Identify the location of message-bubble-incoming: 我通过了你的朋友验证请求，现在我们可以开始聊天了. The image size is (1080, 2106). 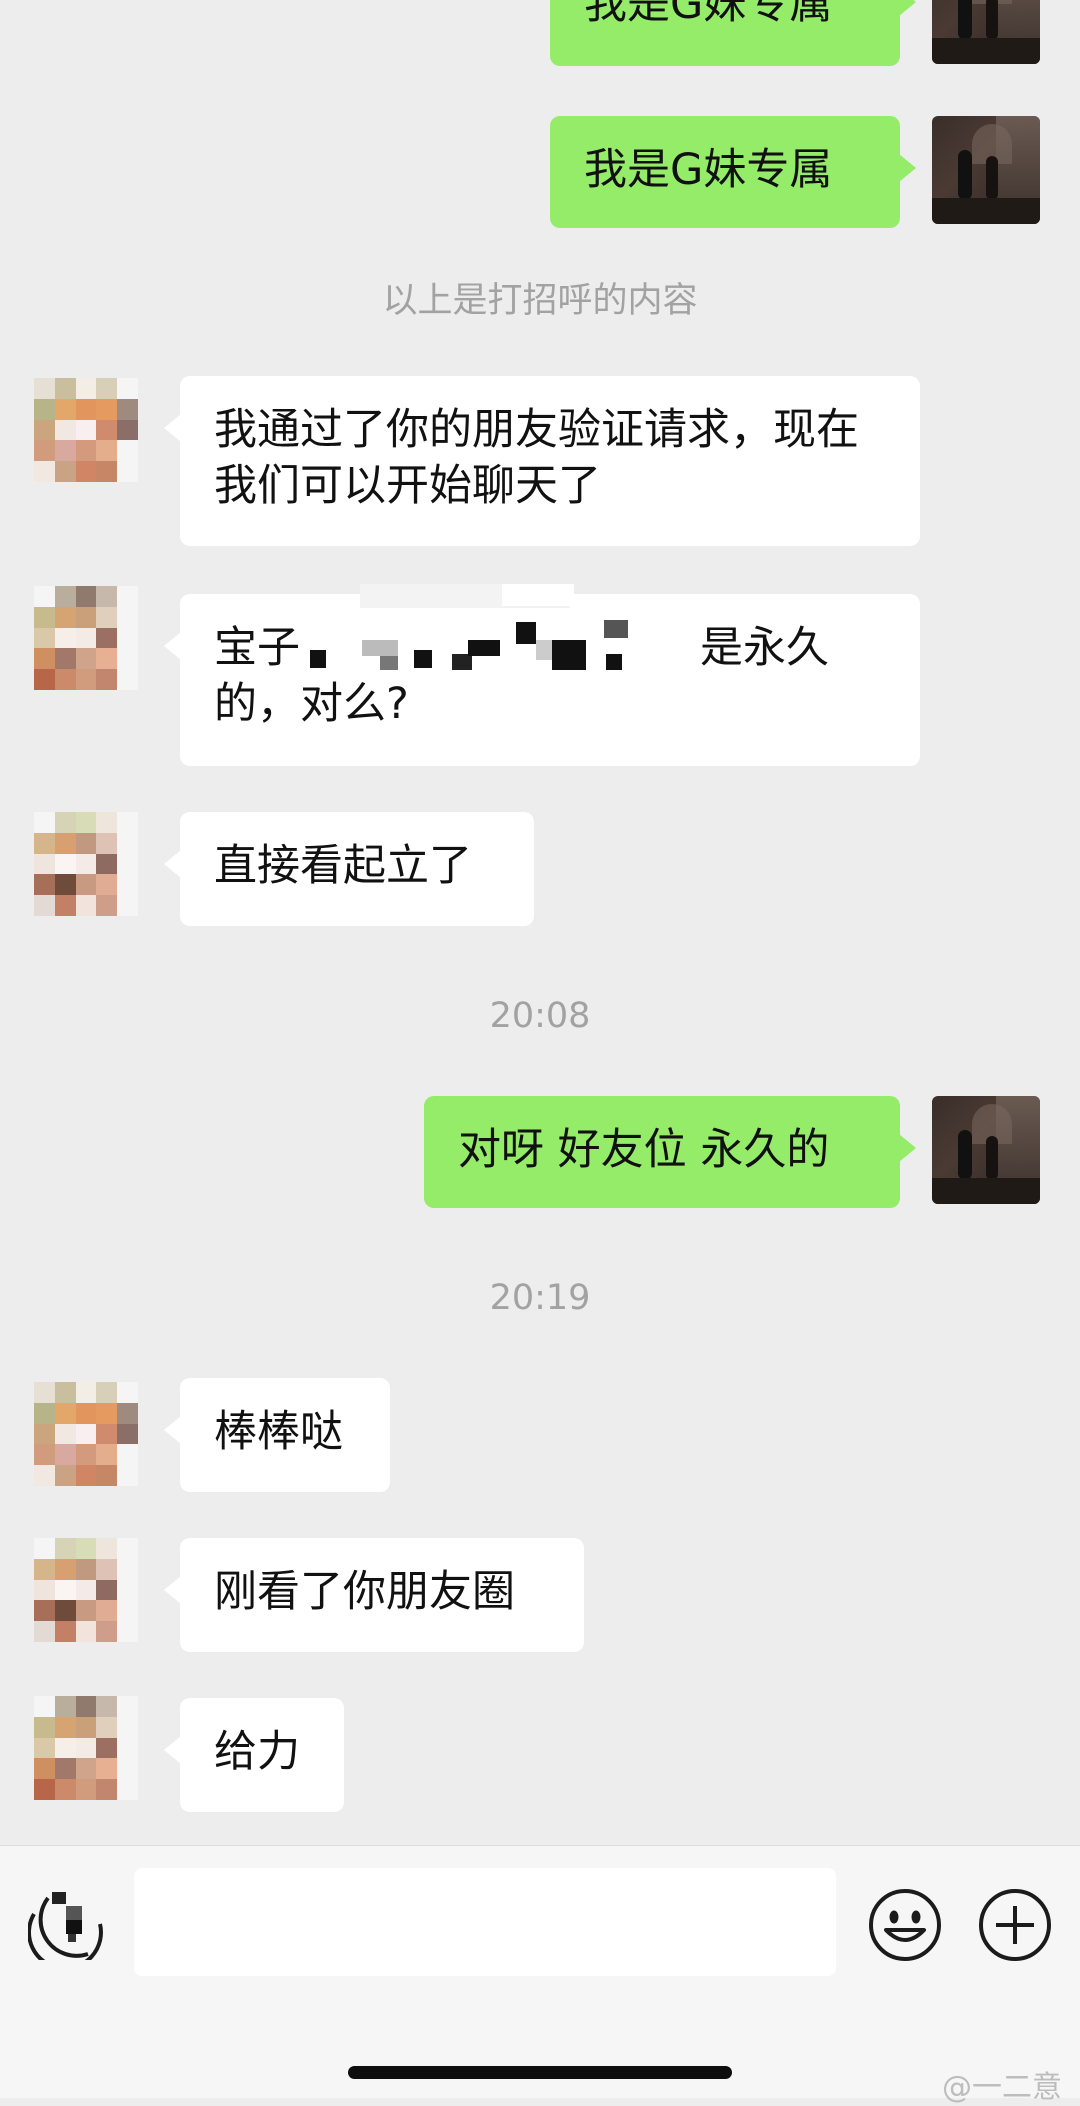
(542, 461).